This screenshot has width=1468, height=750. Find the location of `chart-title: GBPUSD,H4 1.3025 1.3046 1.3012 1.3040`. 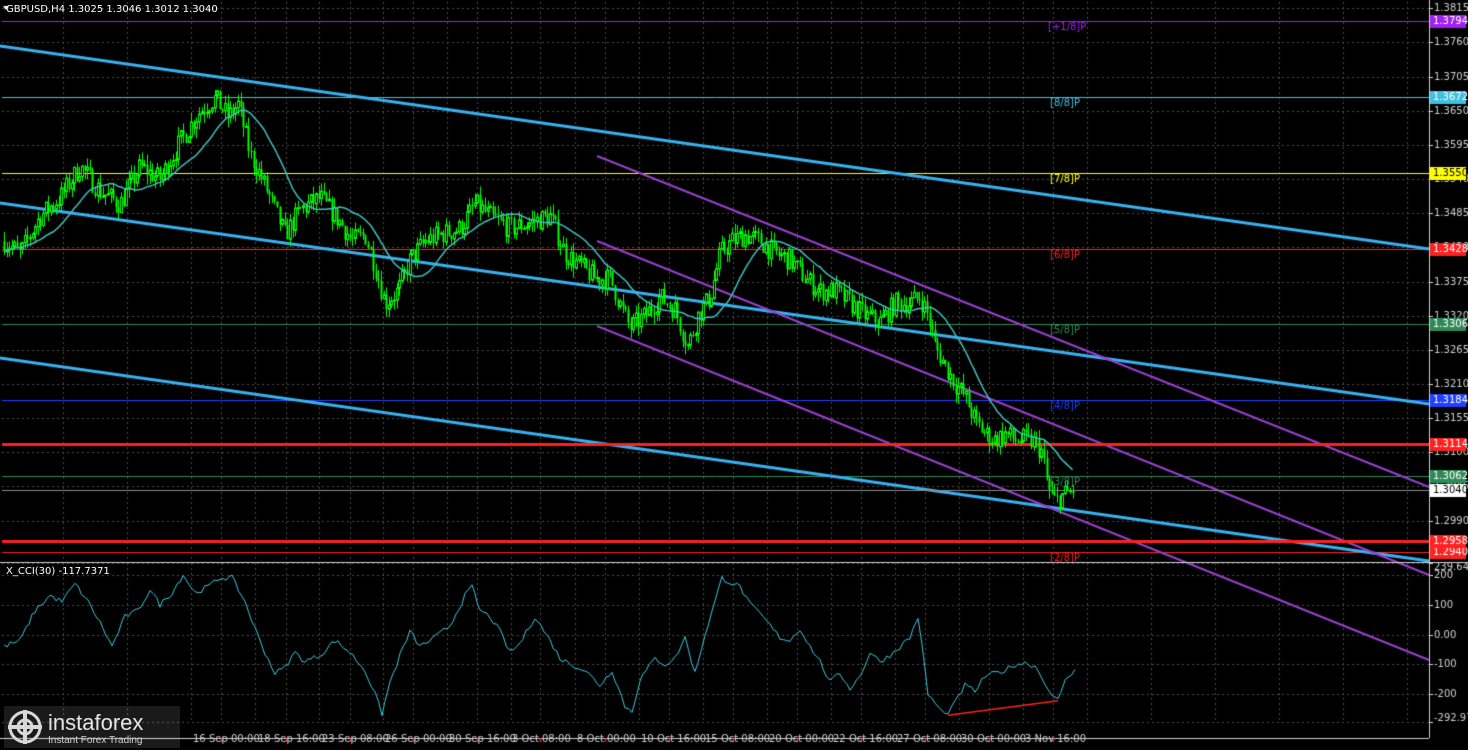

chart-title: GBPUSD,H4 1.3025 1.3046 1.3012 1.3040 is located at coordinates (112, 9).